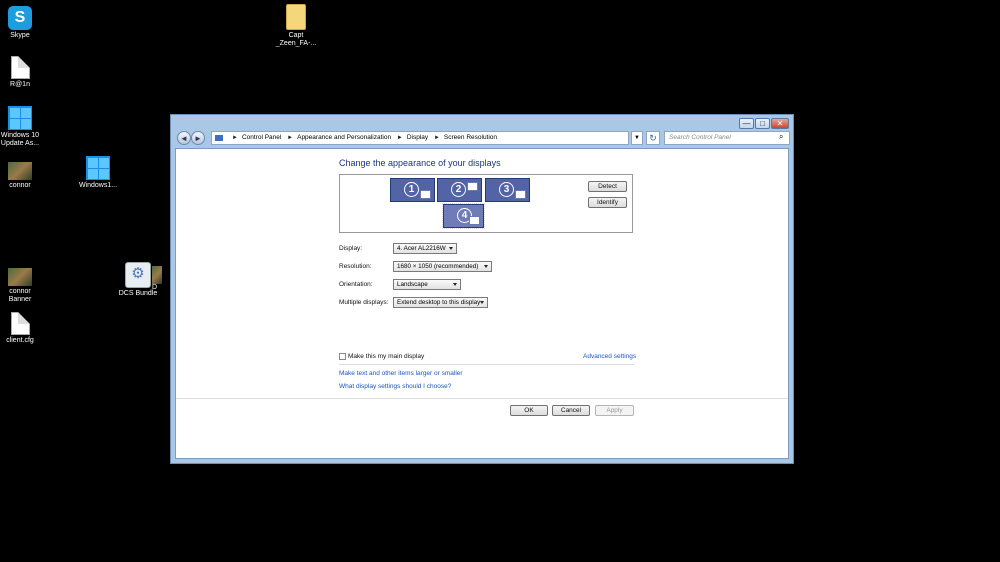 Image resolution: width=1000 pixels, height=562 pixels. I want to click on monitor-3: 3, so click(507, 190).